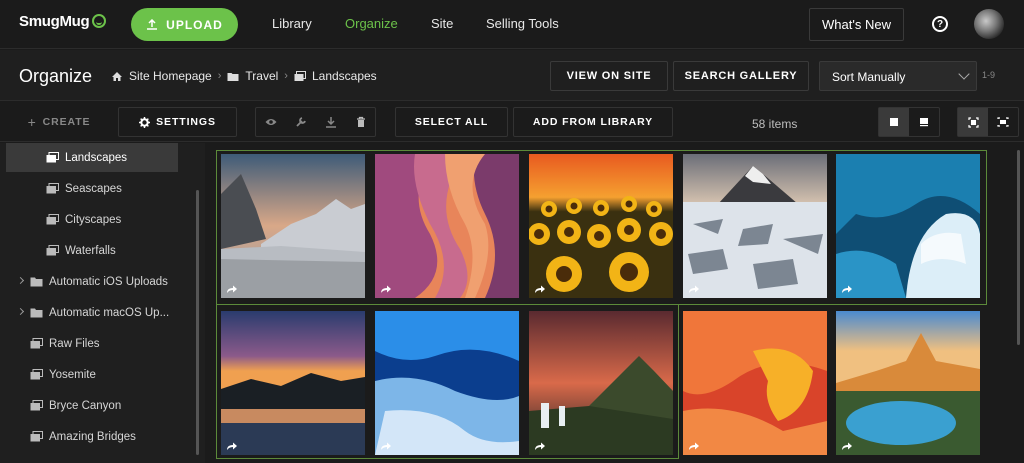  I want to click on photo-thumb-ice-cave, so click(908, 226).